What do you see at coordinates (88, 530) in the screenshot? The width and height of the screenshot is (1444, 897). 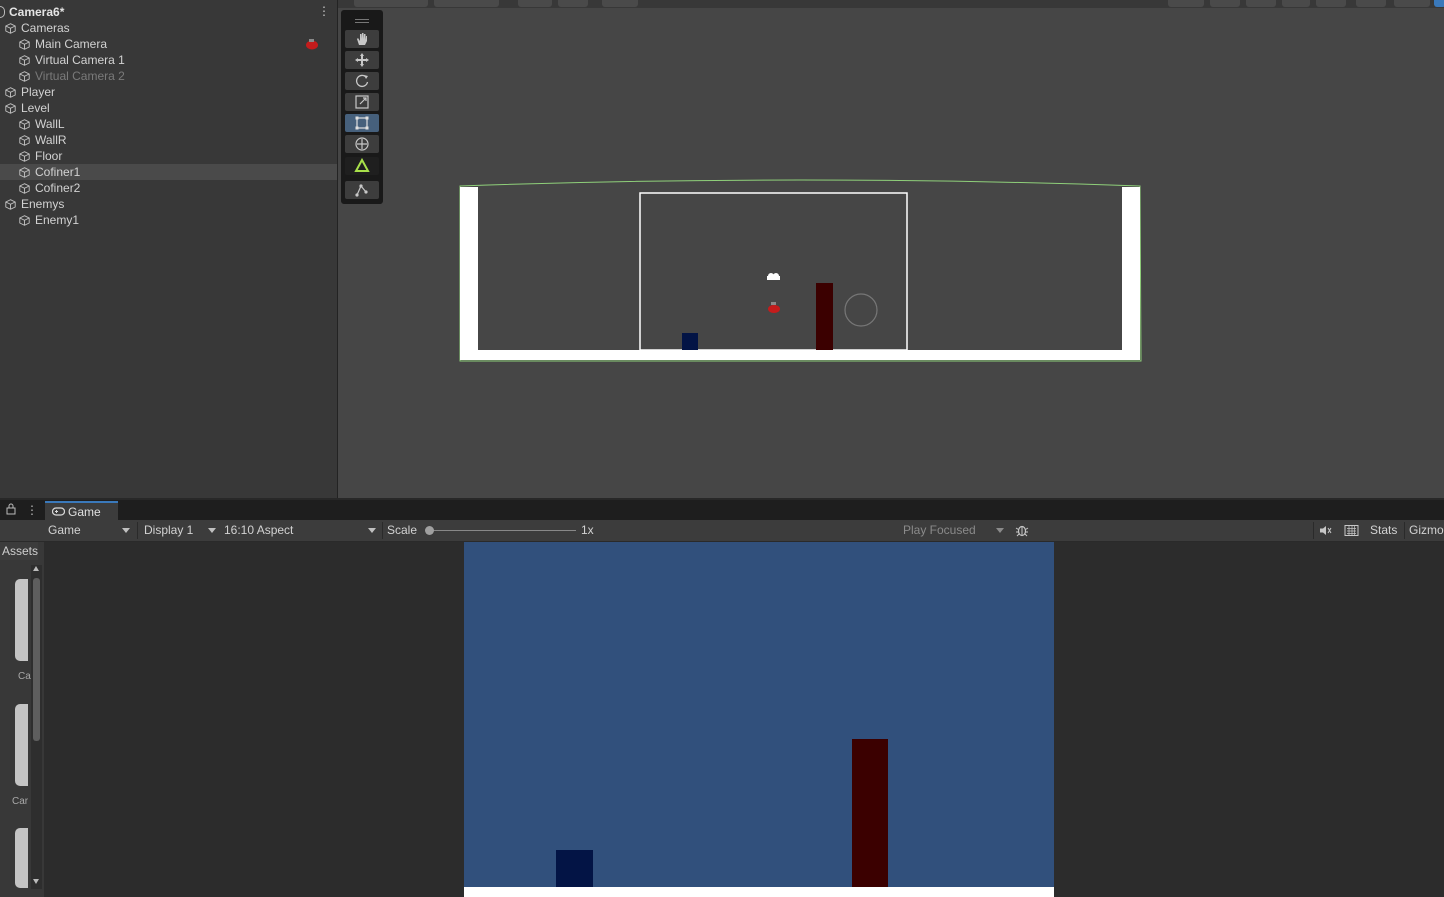 I see `game-mode-dropdown: Game` at bounding box center [88, 530].